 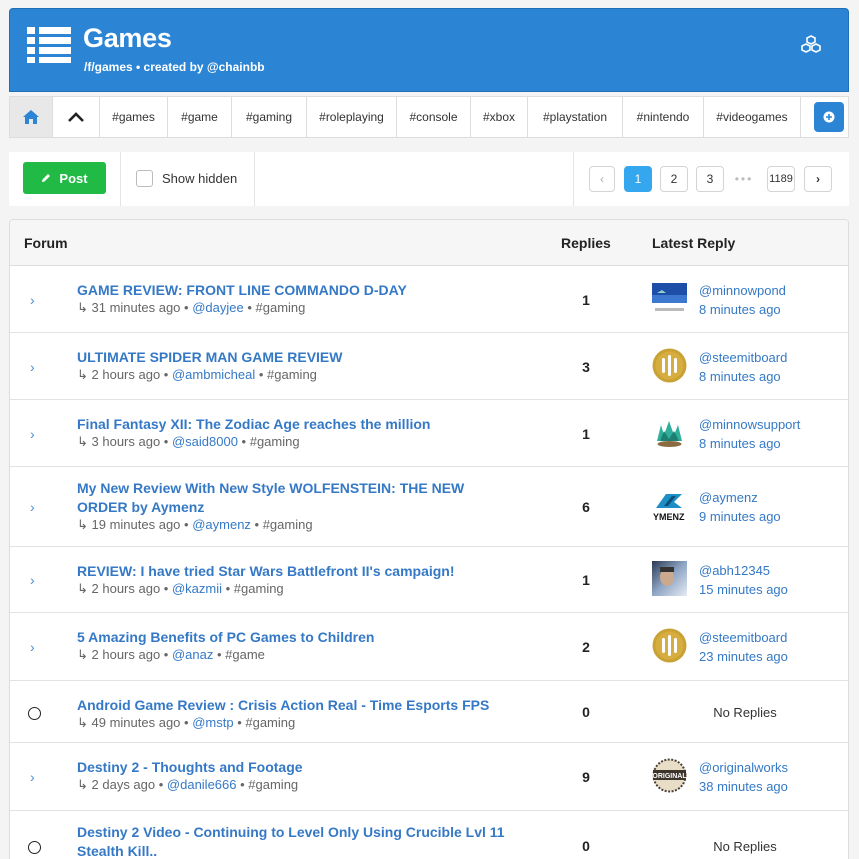 I want to click on reply-arrow-icon: ↳, so click(x=84, y=524).